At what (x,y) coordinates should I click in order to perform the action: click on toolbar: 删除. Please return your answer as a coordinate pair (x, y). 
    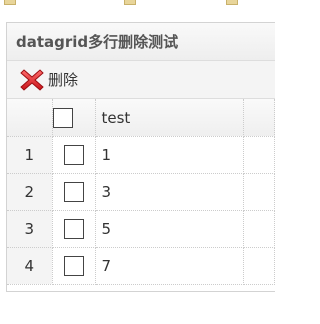
    Looking at the image, I should click on (141, 80).